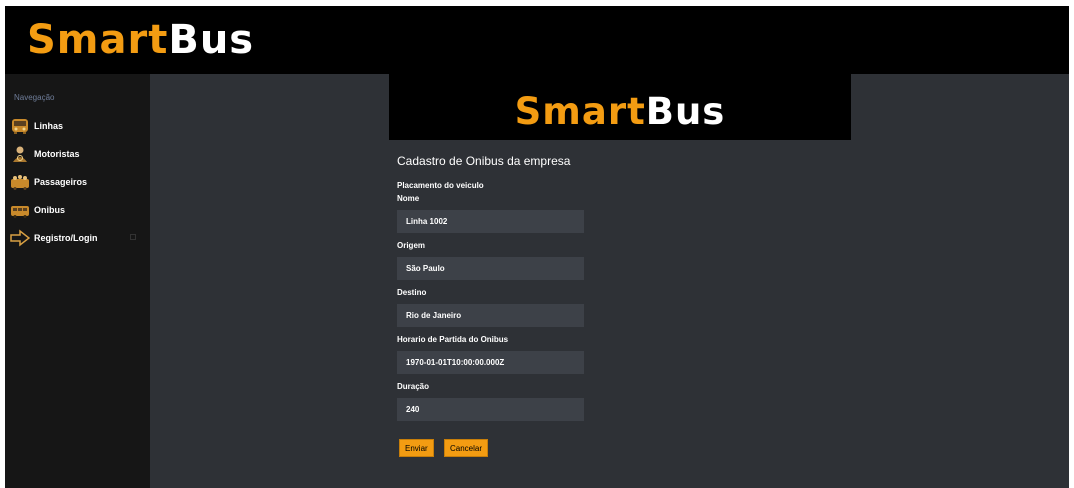 This screenshot has height=488, width=1074. What do you see at coordinates (490, 315) in the screenshot?
I see `destino-input` at bounding box center [490, 315].